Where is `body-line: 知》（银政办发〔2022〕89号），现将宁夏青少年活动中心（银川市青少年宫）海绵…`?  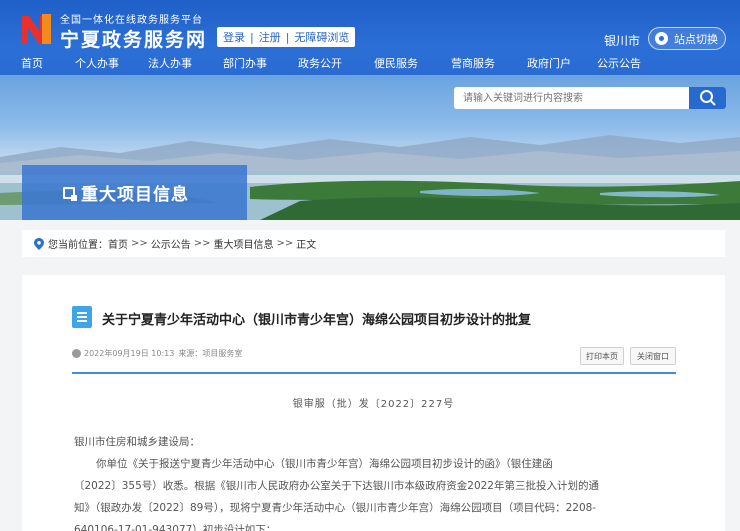 body-line: 知》（银政办发〔2022〕89号），现将宁夏青少年活动中心（银川市青少年宫）海绵… is located at coordinates (335, 508).